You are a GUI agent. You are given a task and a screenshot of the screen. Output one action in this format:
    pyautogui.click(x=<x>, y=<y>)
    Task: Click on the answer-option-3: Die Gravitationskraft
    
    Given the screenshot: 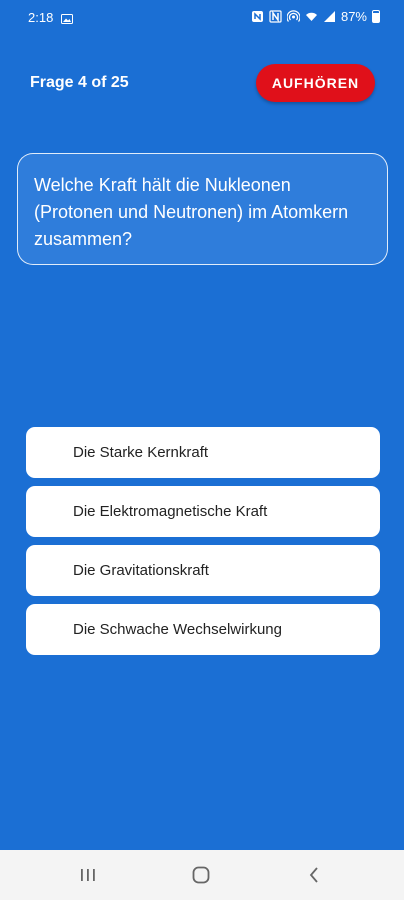 What is the action you would take?
    pyautogui.click(x=203, y=570)
    